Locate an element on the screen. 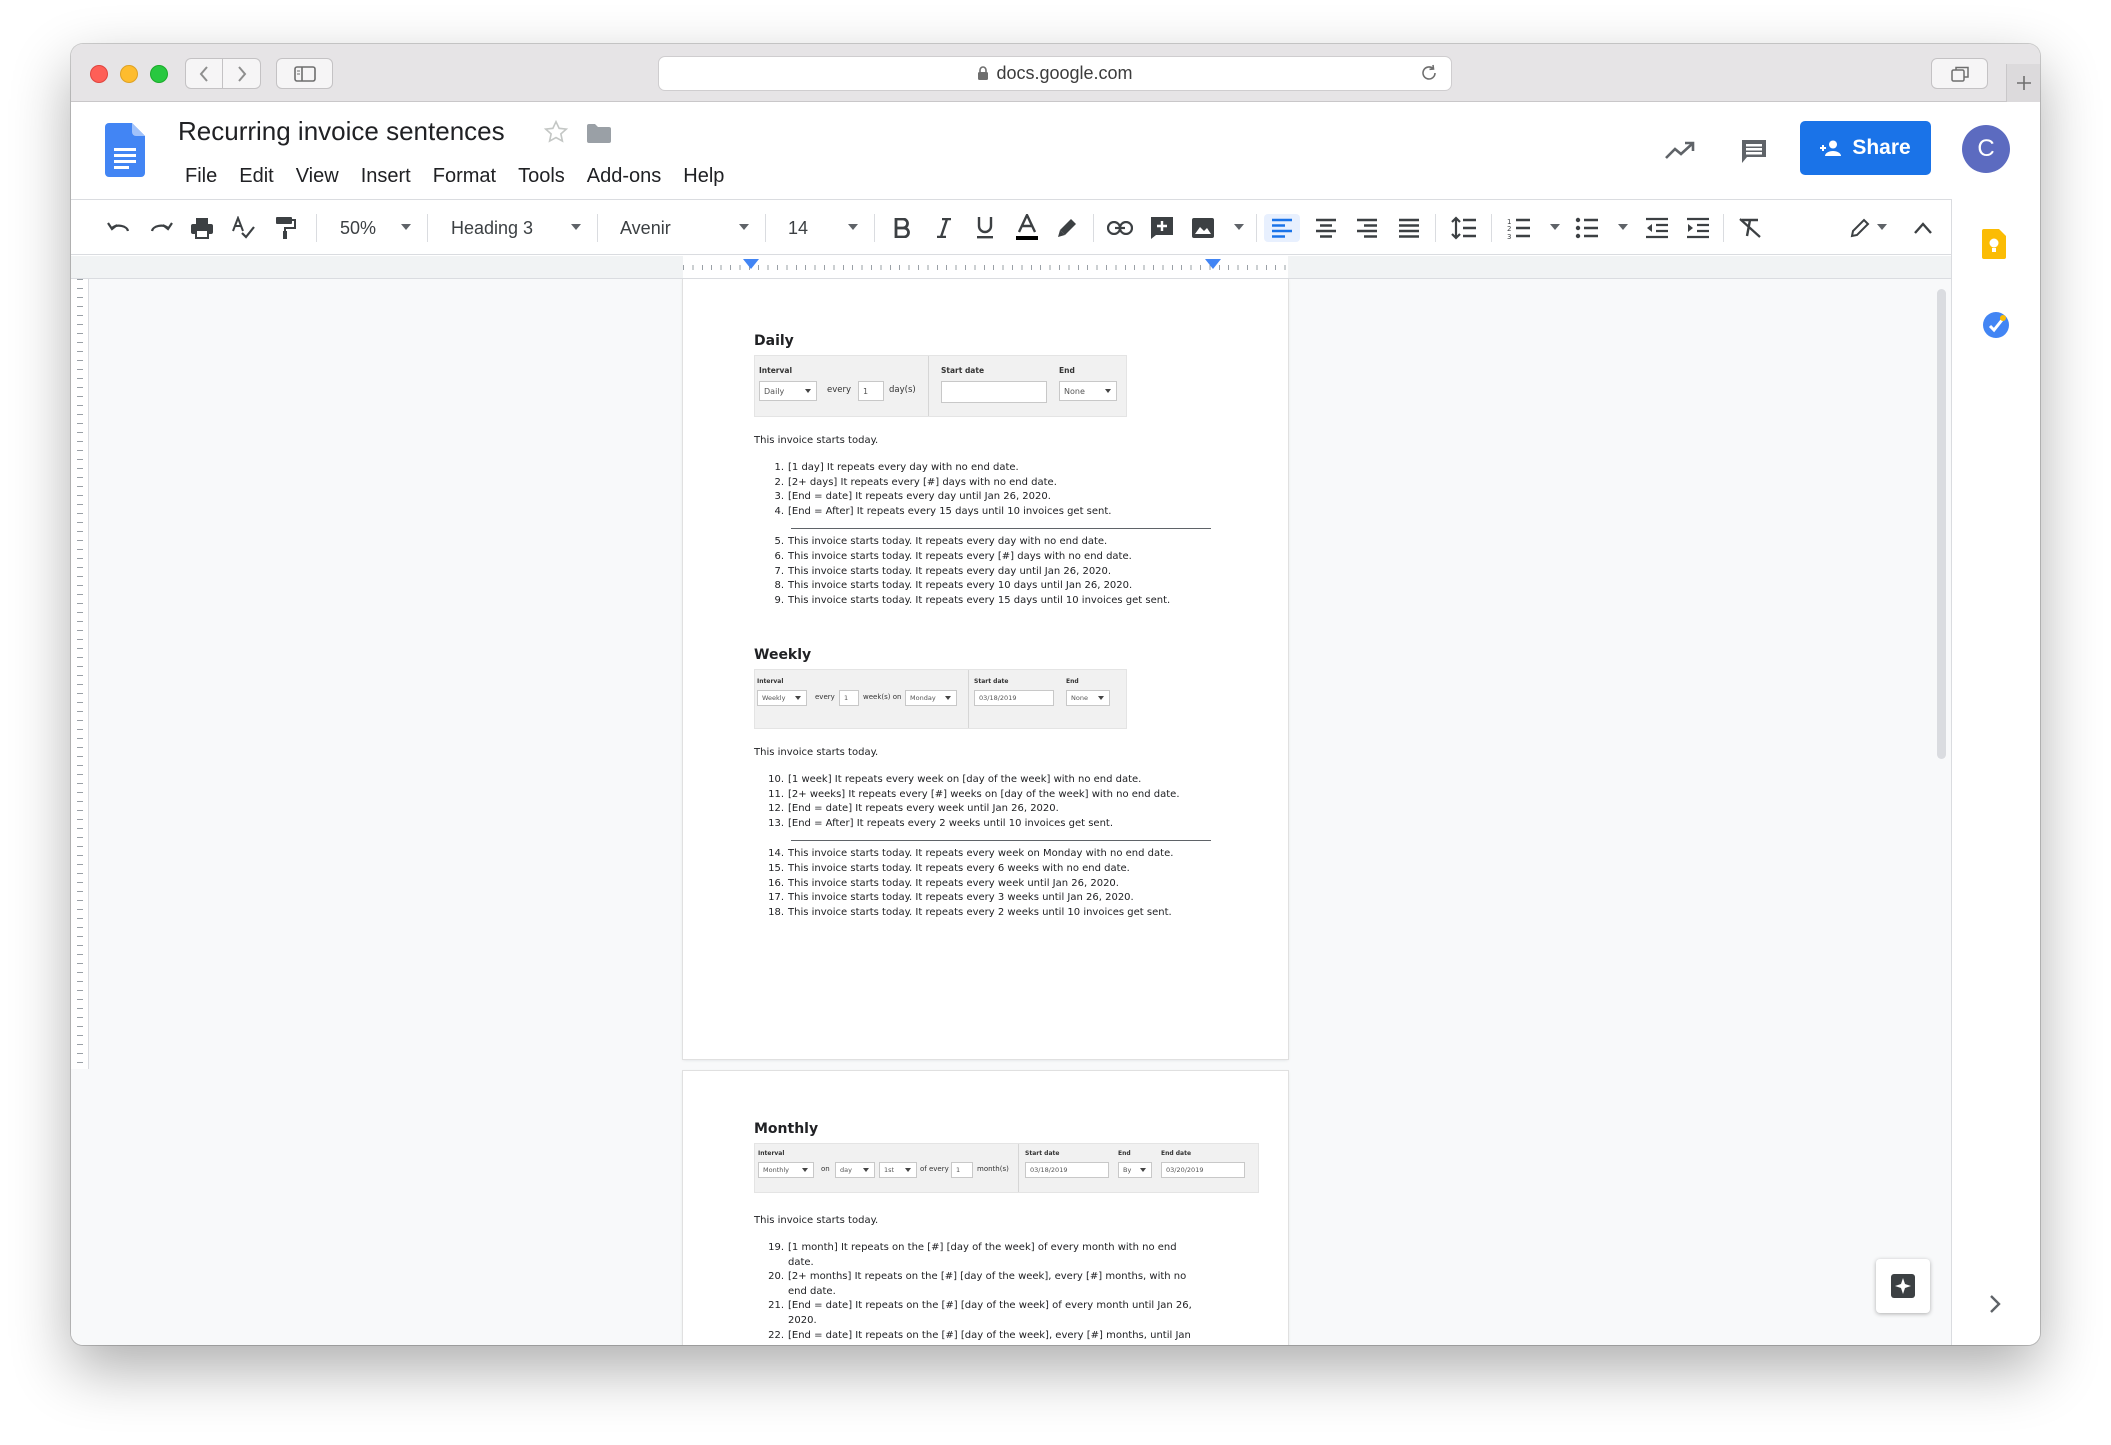 The image size is (2111, 1445). spellcheck-button is located at coordinates (243, 228).